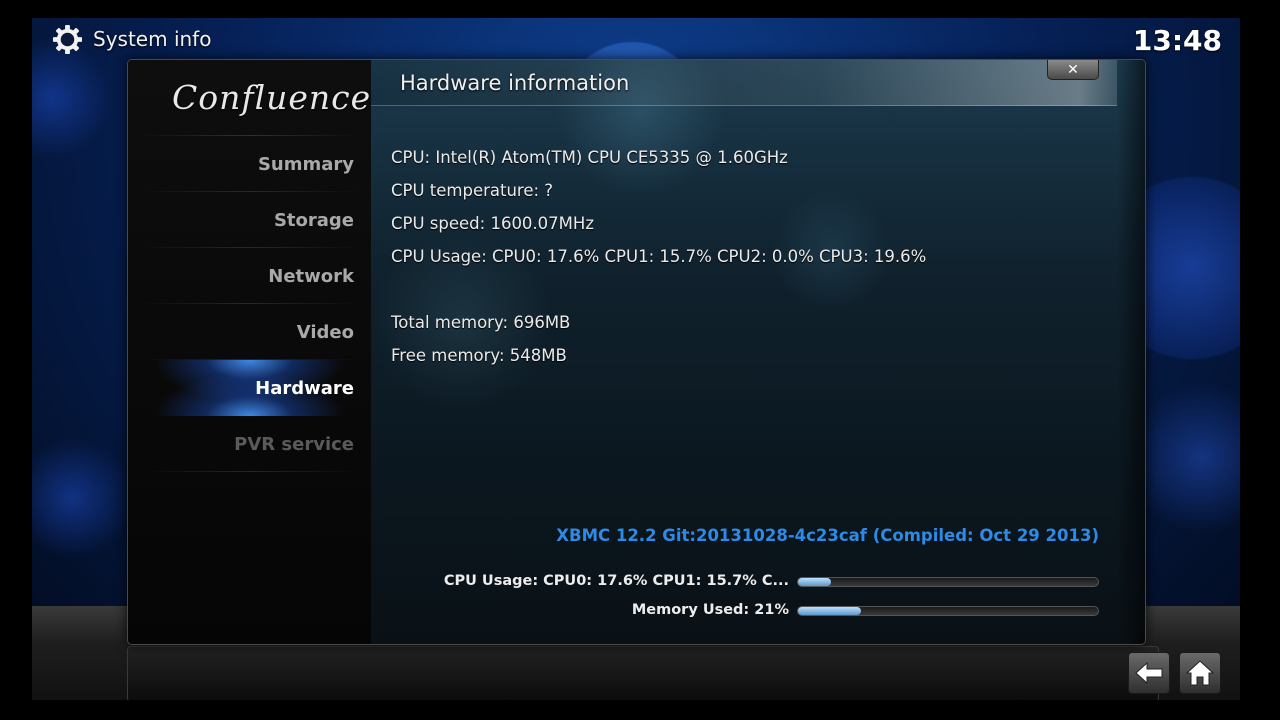 The height and width of the screenshot is (720, 1280). What do you see at coordinates (249, 164) in the screenshot?
I see `sidebar-item-summary: Summary` at bounding box center [249, 164].